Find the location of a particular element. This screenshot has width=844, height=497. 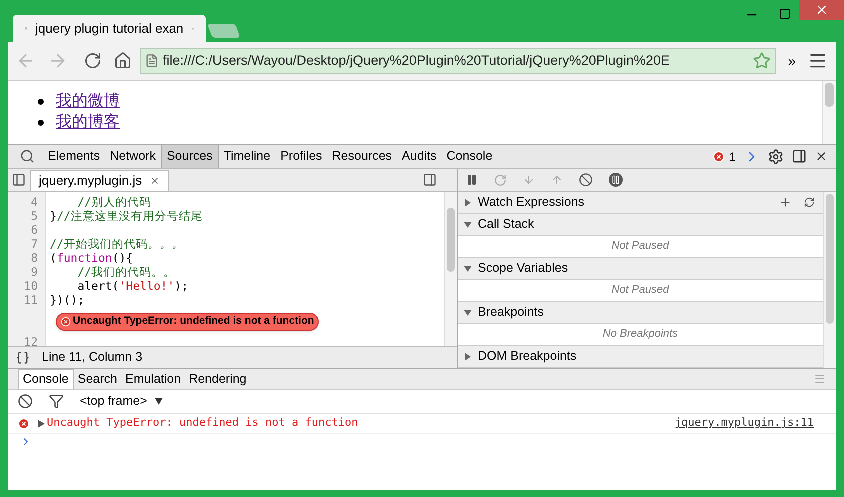

settings-icon is located at coordinates (776, 156).